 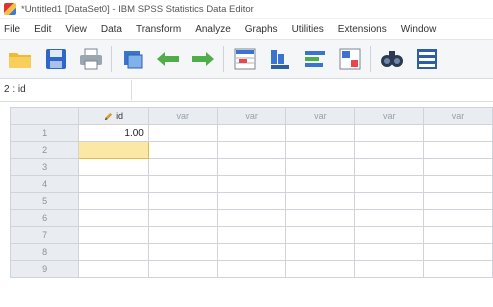 I want to click on menu-transform: Transform, so click(x=158, y=29).